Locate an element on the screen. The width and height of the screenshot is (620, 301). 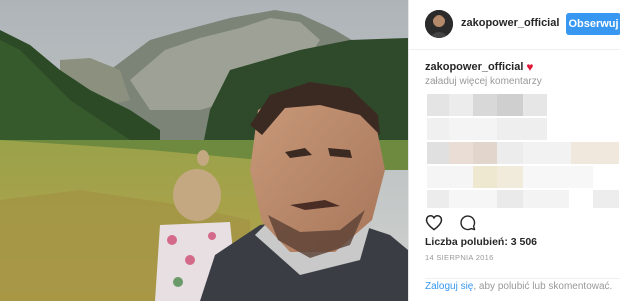
follow-button: Obserwuj is located at coordinates (593, 24).